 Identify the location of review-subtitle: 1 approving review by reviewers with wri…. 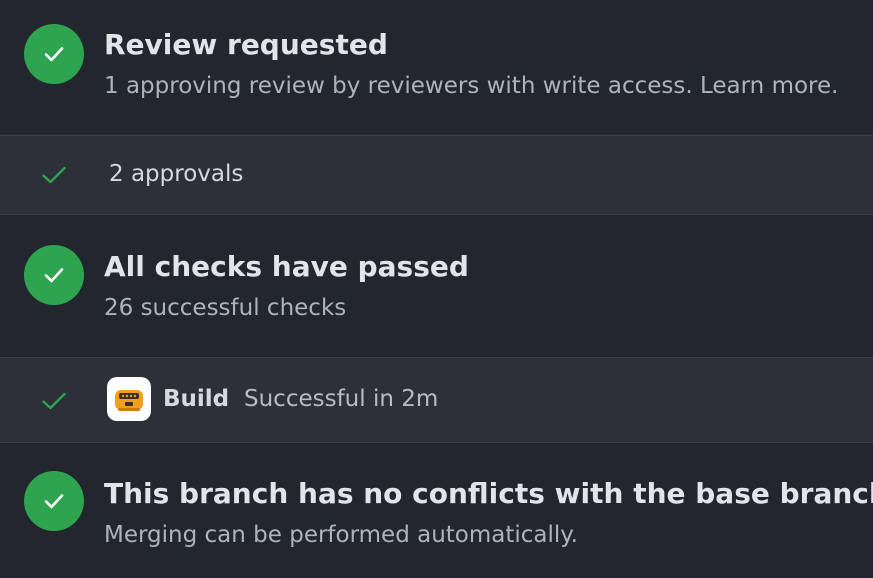
(471, 86).